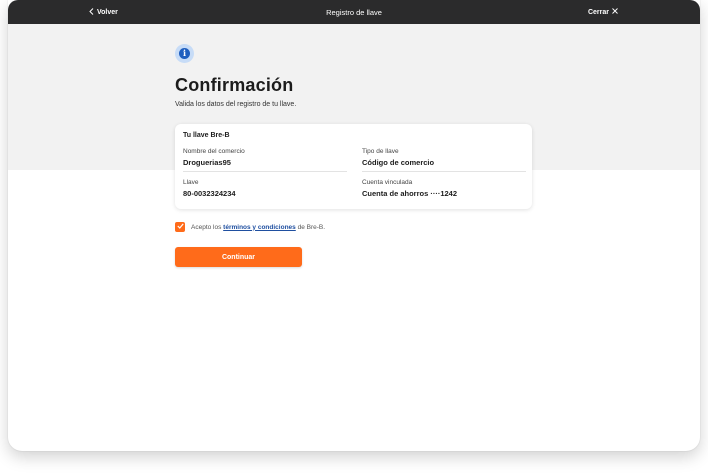  I want to click on field-label: Llave, so click(191, 182).